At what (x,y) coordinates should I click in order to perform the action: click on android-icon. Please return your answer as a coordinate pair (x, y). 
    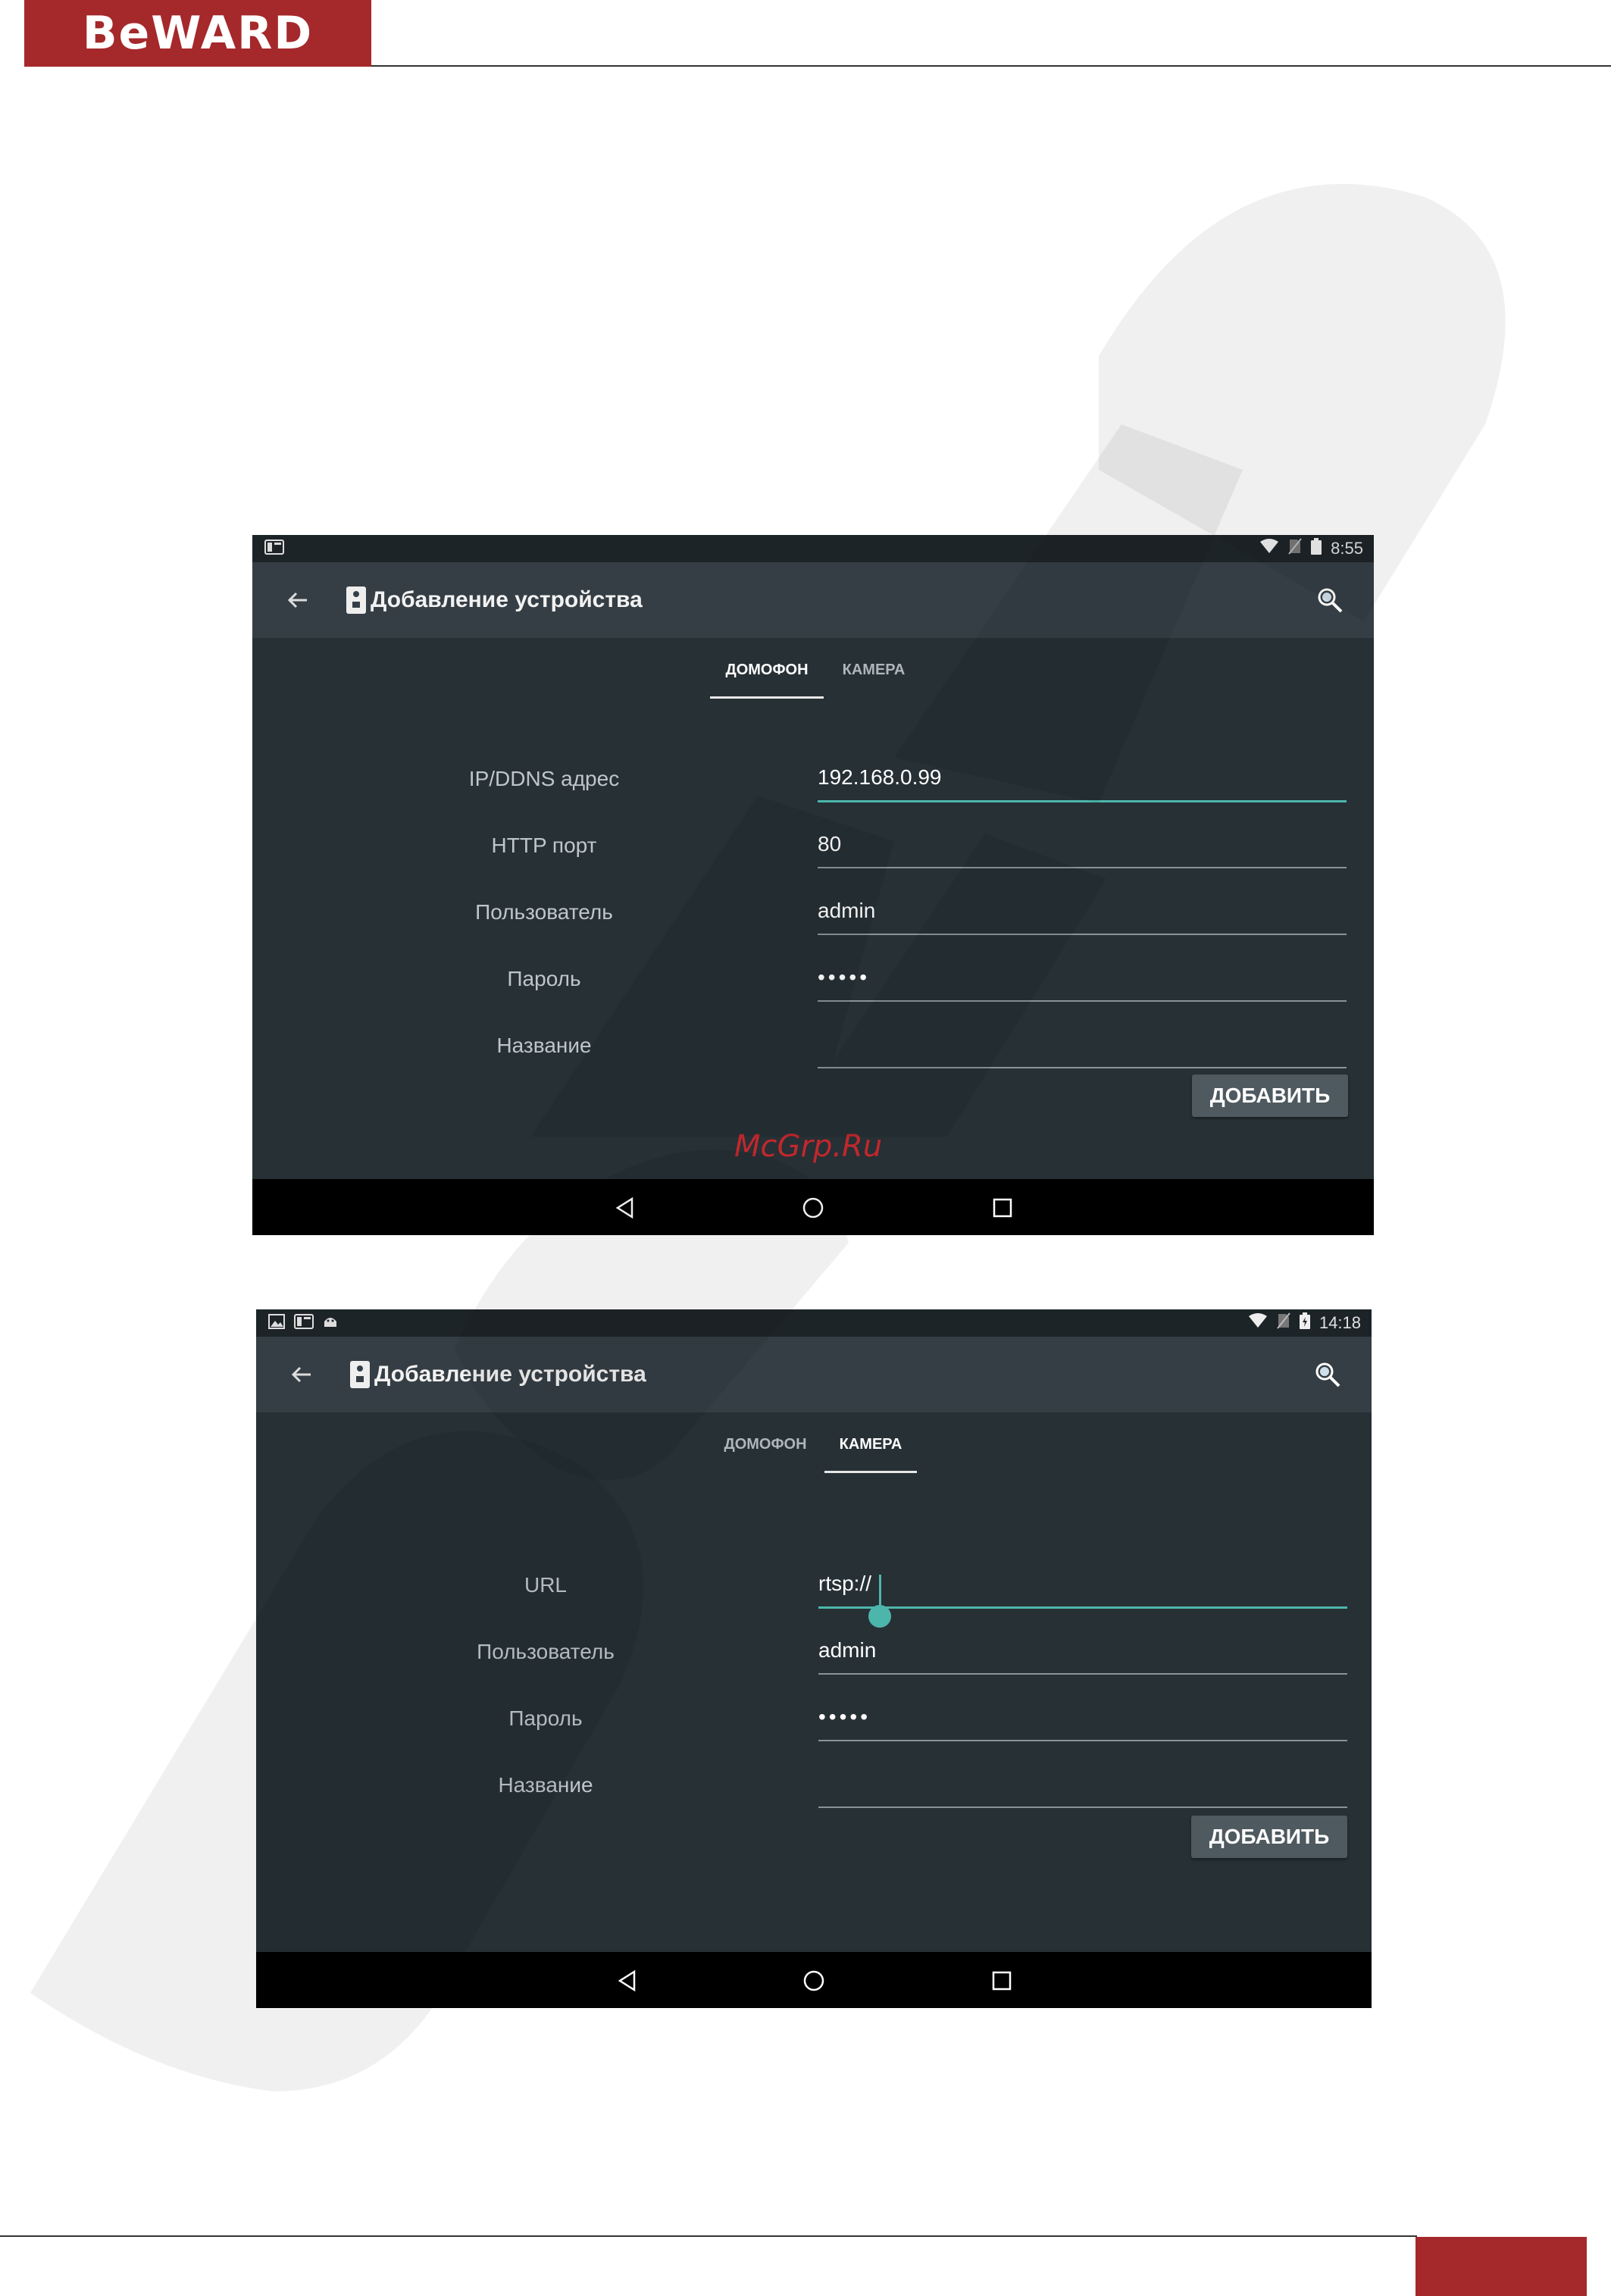
    Looking at the image, I should click on (330, 1324).